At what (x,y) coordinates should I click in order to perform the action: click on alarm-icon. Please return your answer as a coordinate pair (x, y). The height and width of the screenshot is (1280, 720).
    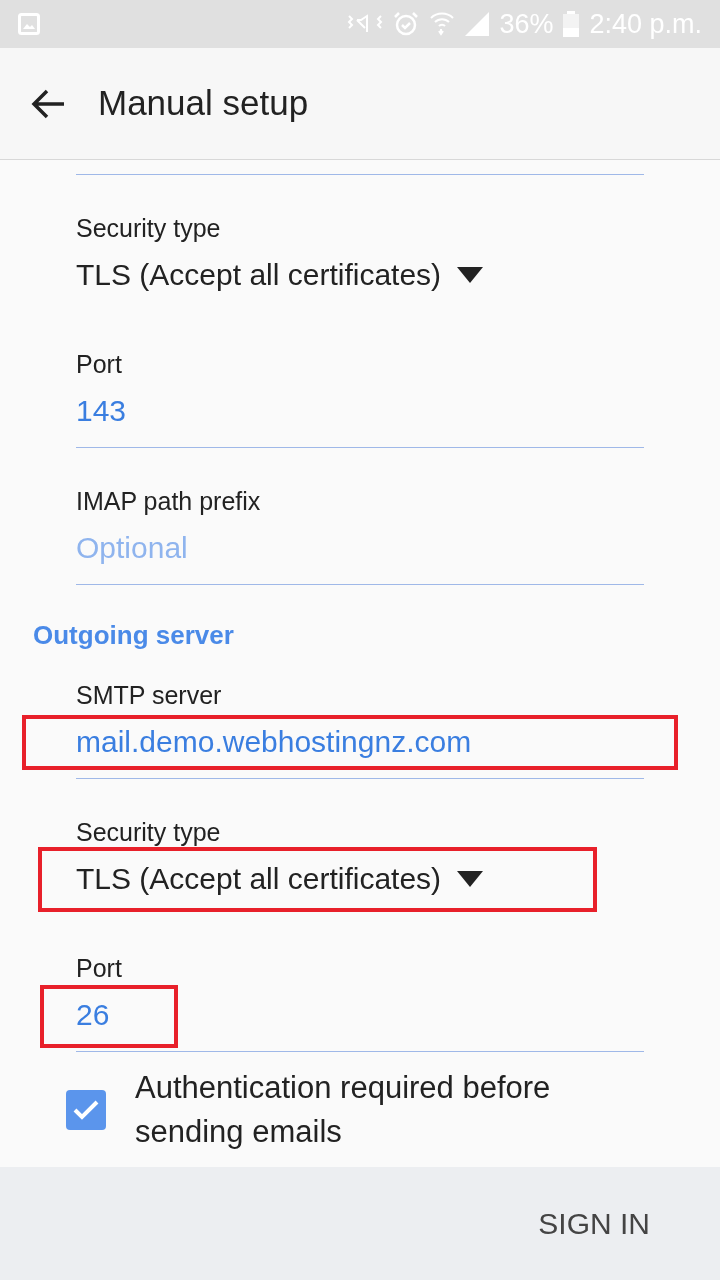
    Looking at the image, I should click on (406, 24).